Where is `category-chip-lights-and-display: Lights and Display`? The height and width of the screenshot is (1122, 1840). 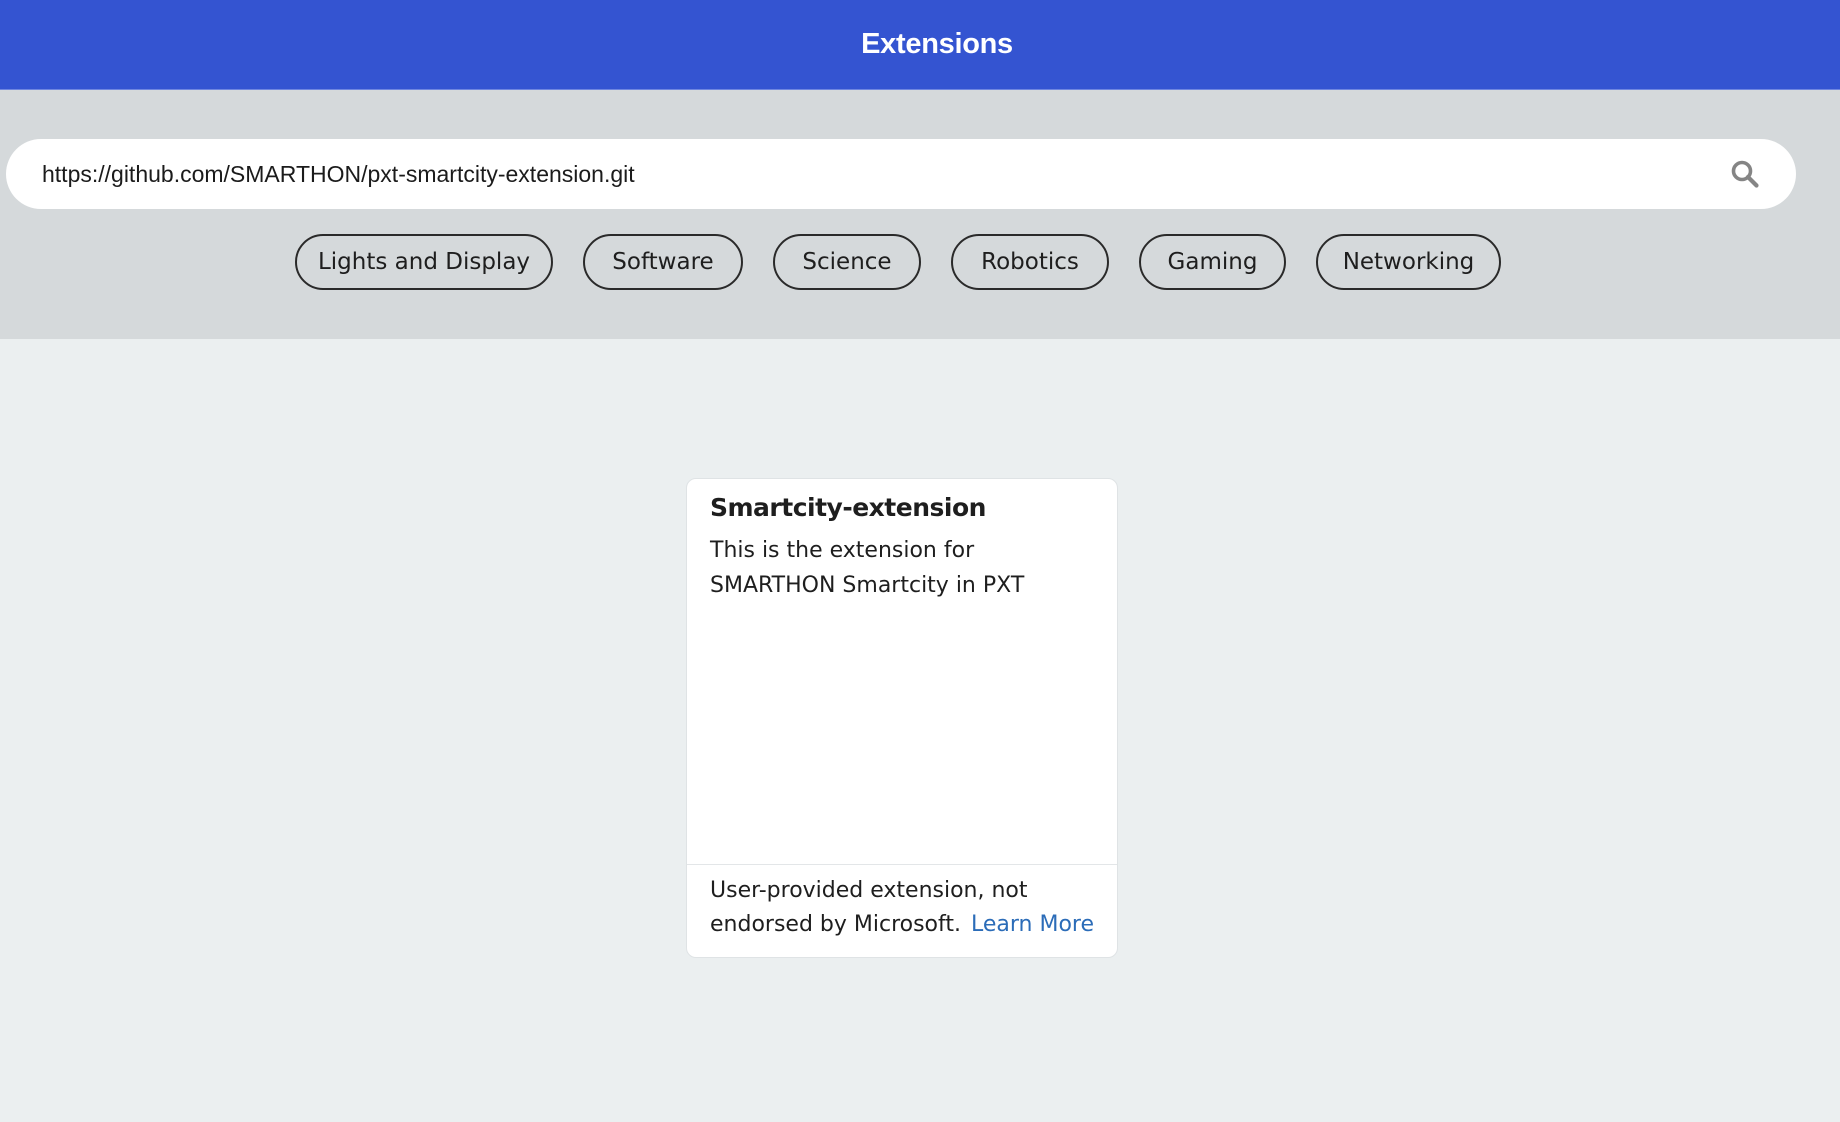 category-chip-lights-and-display: Lights and Display is located at coordinates (424, 262).